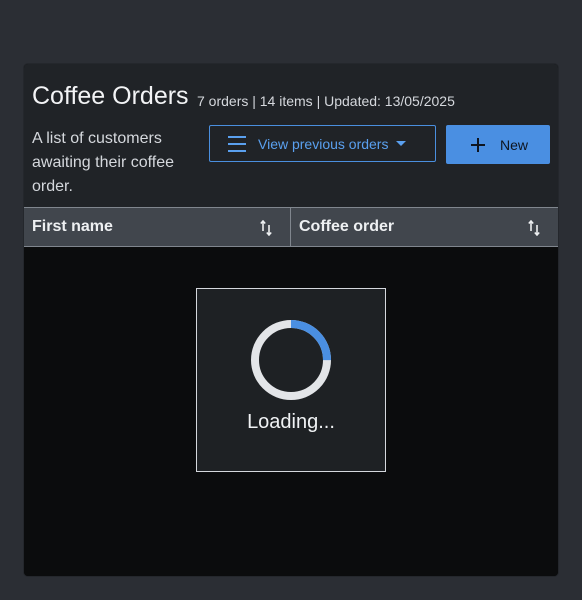 The width and height of the screenshot is (582, 600). Describe the element at coordinates (110, 96) in the screenshot. I see `page-title: Coffee Orders` at that location.